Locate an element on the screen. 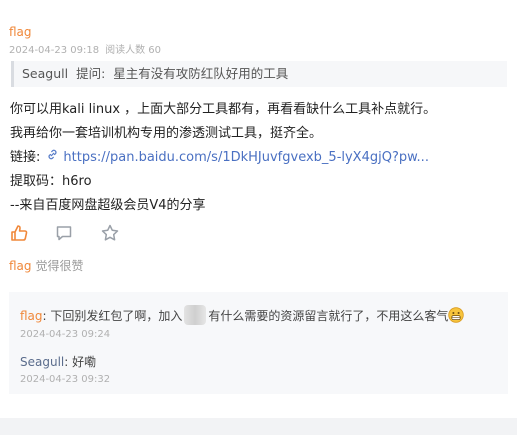 This screenshot has width=517, height=435. views-count: 阅读人数 60 is located at coordinates (133, 50).